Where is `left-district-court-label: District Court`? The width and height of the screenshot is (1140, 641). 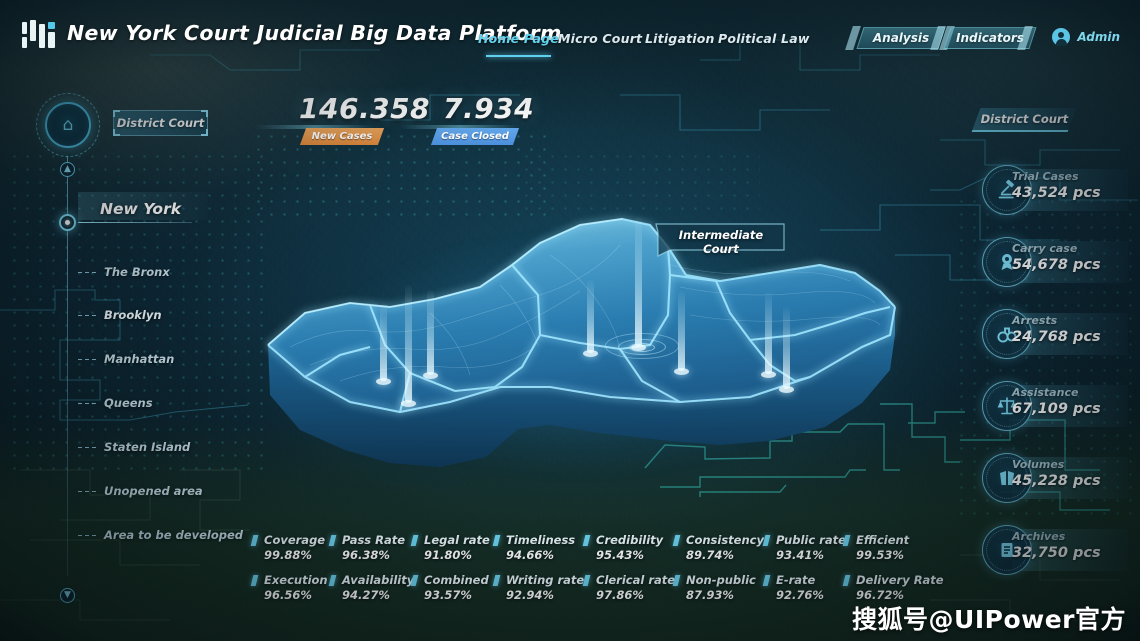
left-district-court-label: District Court is located at coordinates (160, 123).